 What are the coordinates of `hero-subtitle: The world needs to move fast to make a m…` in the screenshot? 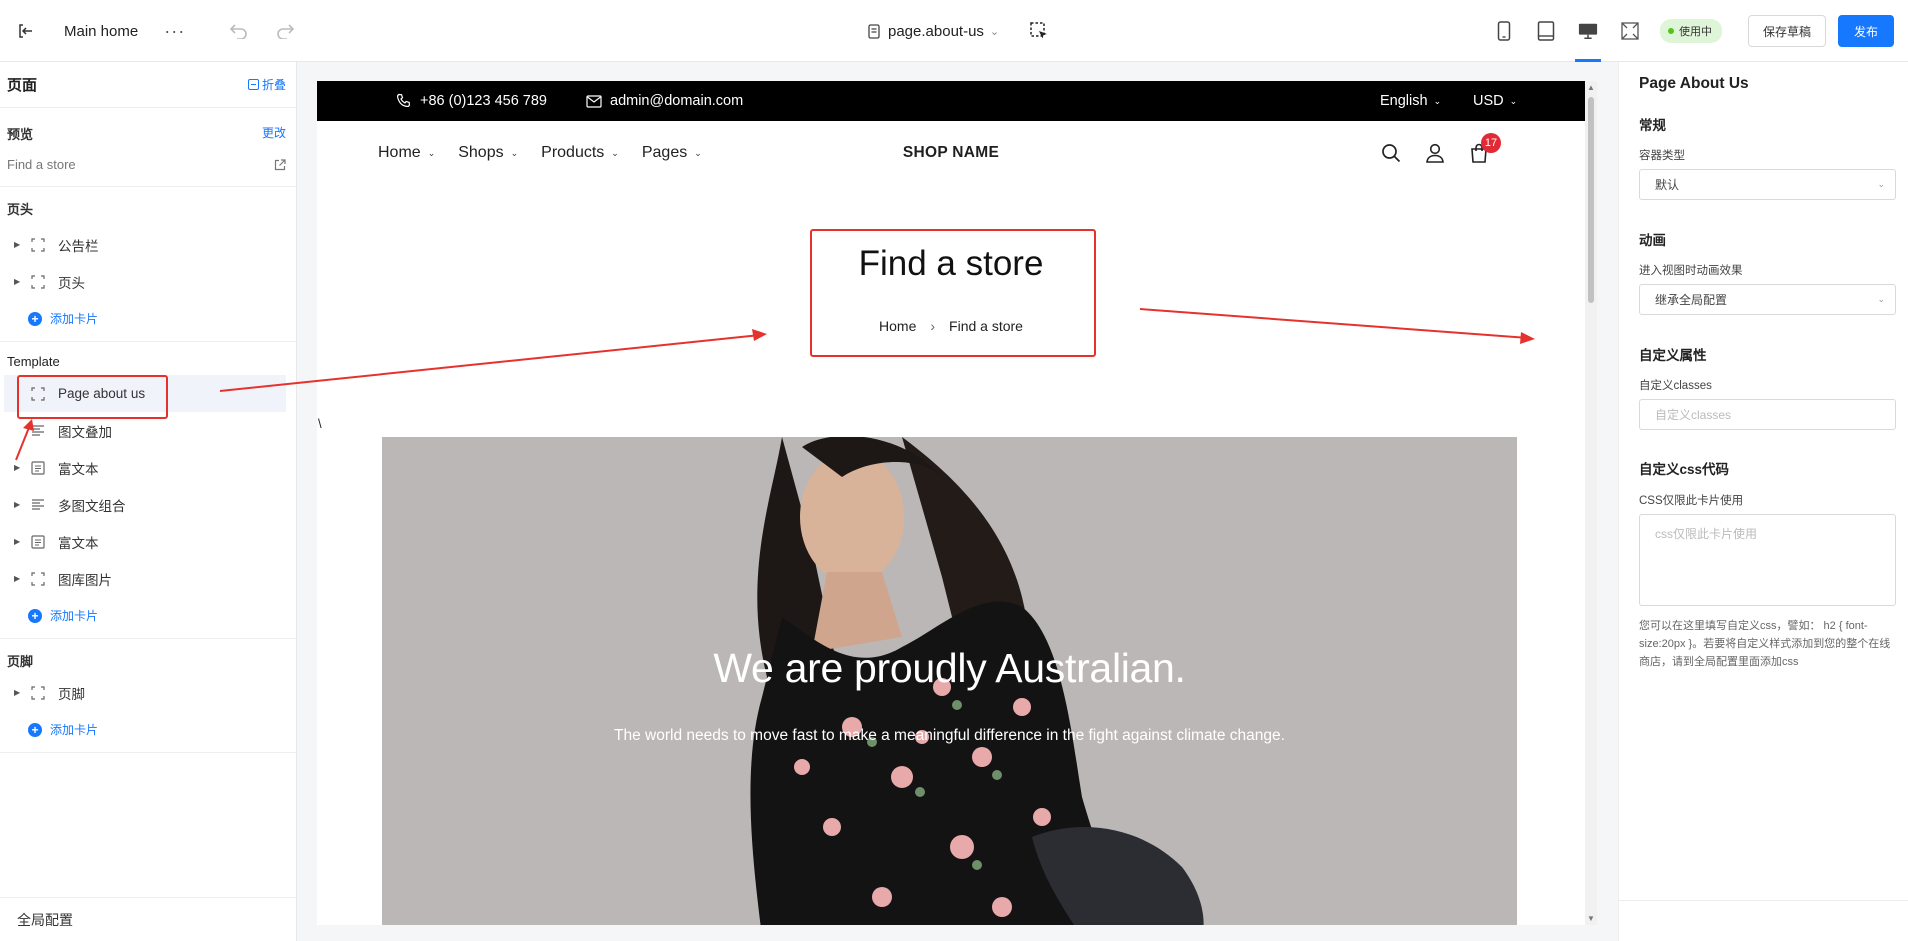 It's located at (949, 735).